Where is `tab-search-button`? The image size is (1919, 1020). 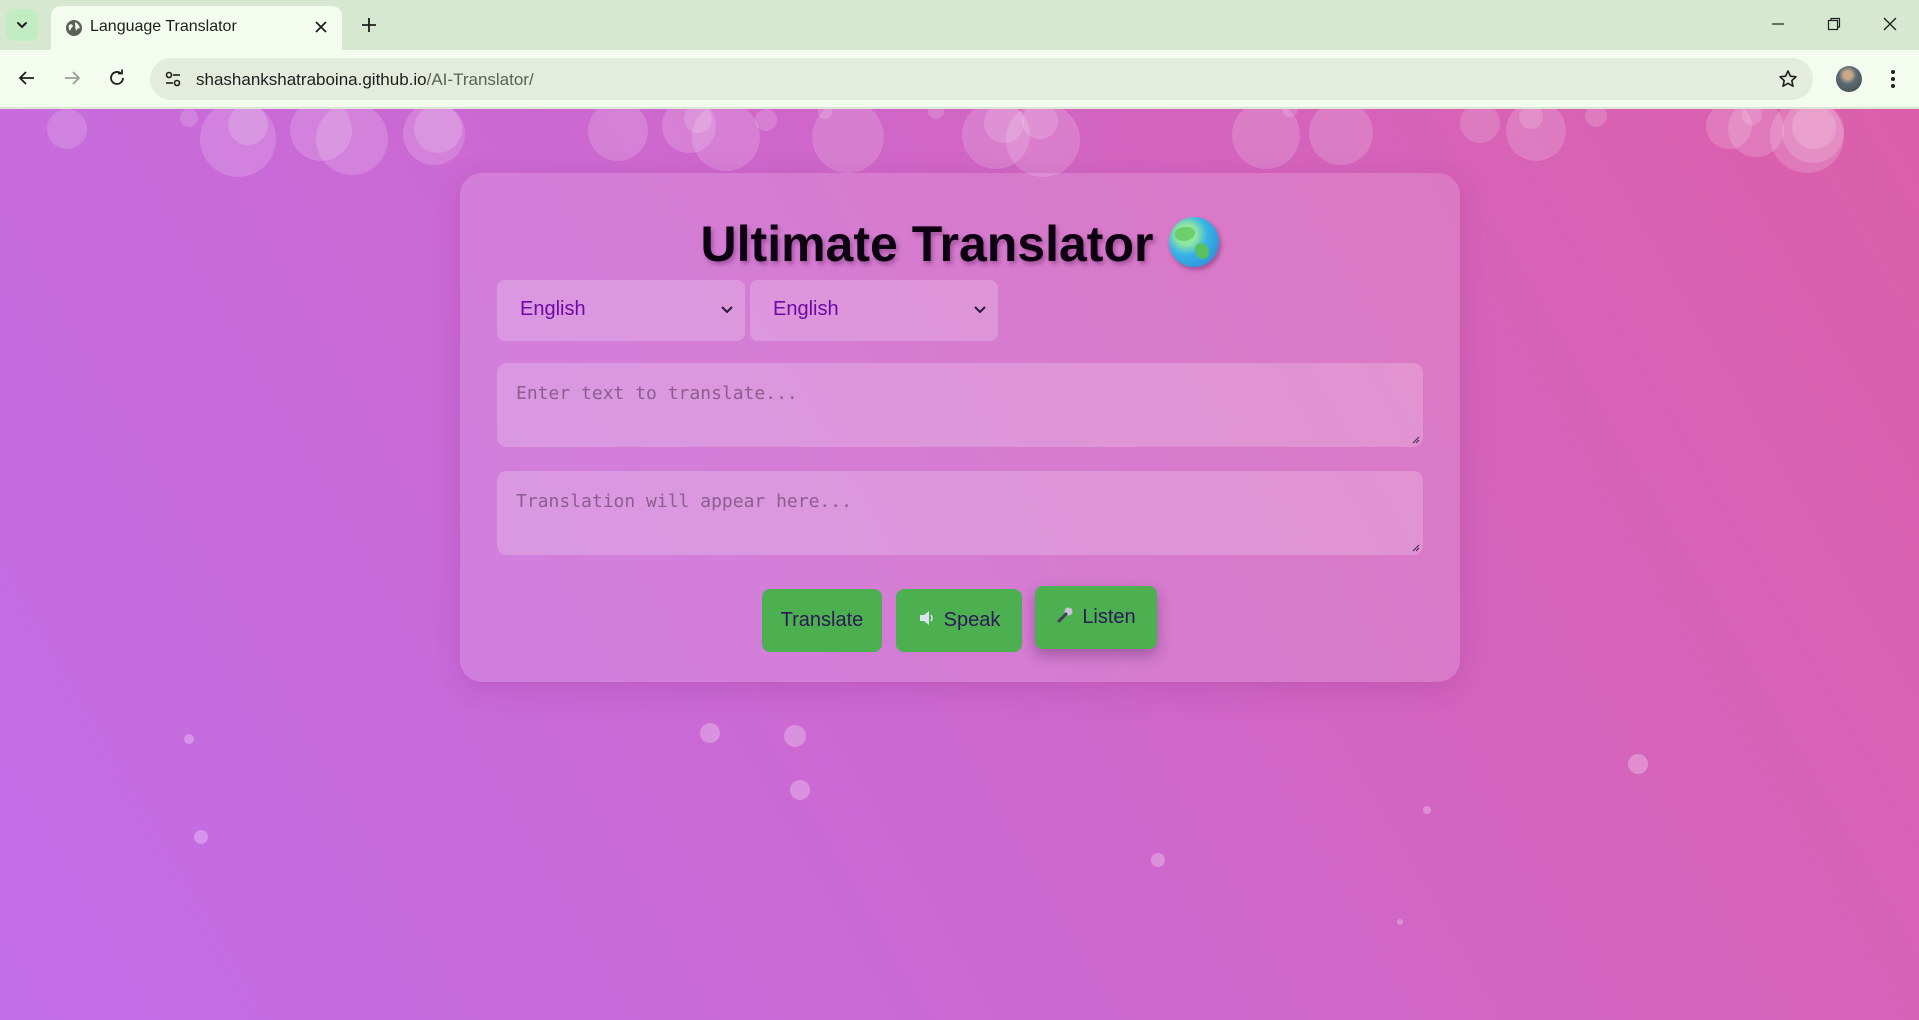
tab-search-button is located at coordinates (22, 25).